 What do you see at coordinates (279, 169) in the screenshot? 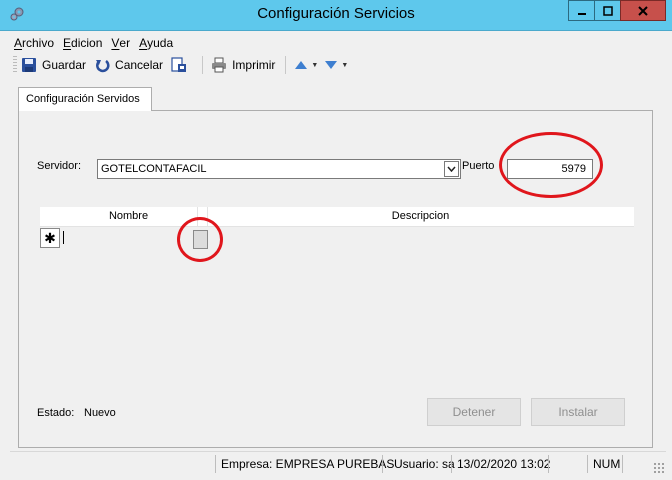
I see `server-select: GOTELCONTAFACIL` at bounding box center [279, 169].